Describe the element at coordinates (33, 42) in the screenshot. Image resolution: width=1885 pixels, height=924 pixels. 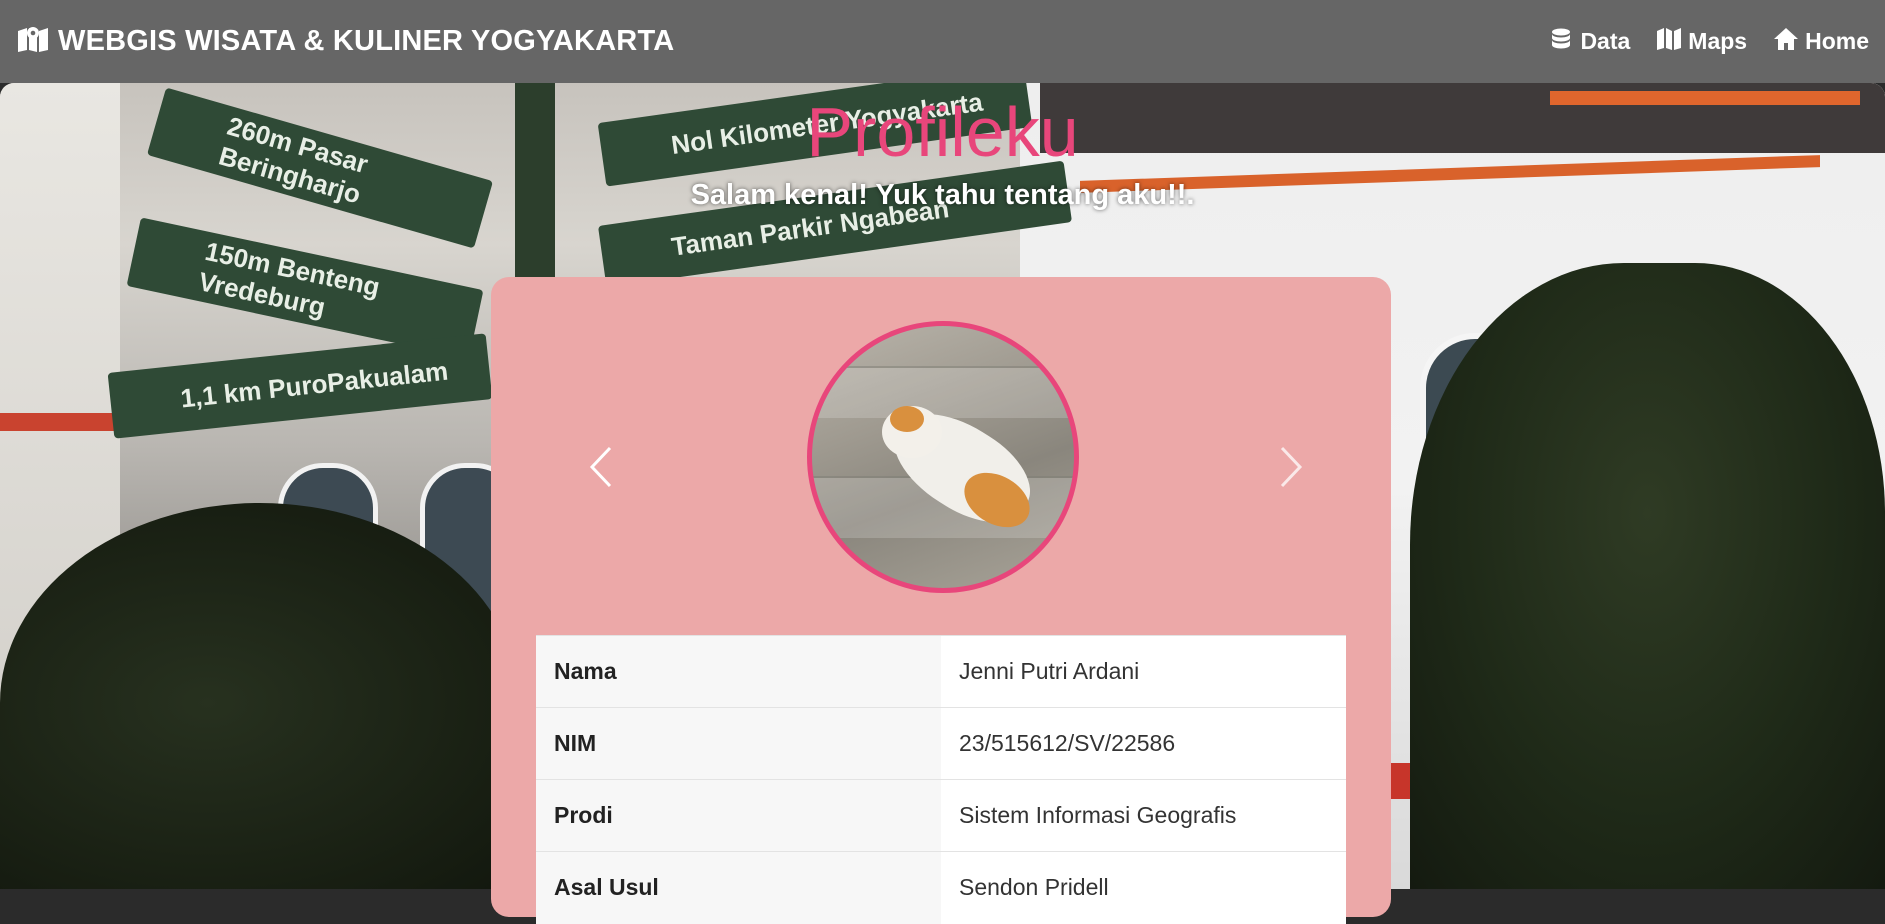
I see `map-location-icon` at that location.